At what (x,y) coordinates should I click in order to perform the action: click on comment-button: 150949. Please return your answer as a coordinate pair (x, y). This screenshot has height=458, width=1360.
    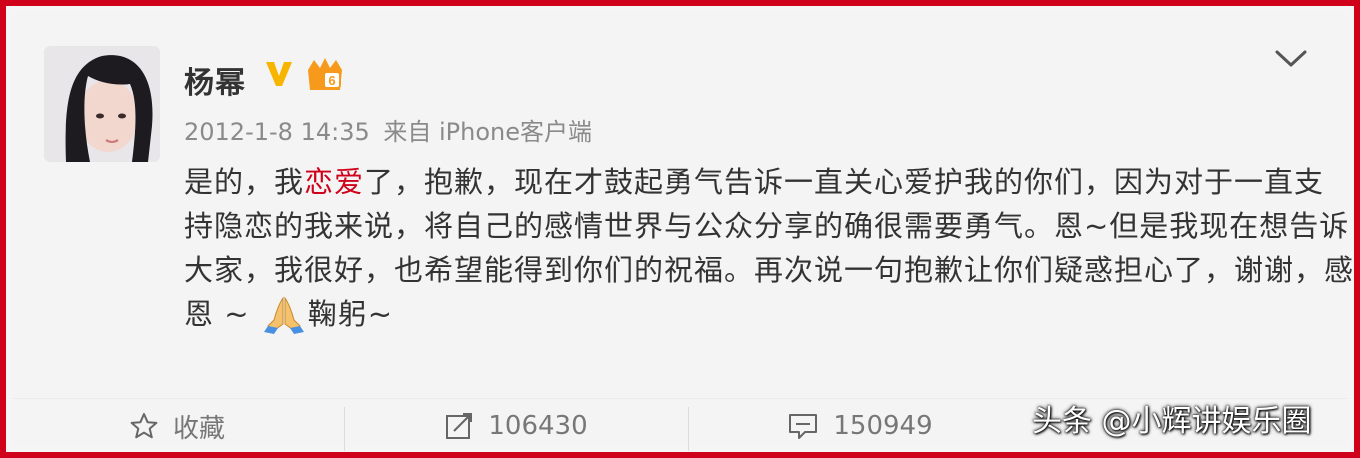
    Looking at the image, I should click on (860, 426).